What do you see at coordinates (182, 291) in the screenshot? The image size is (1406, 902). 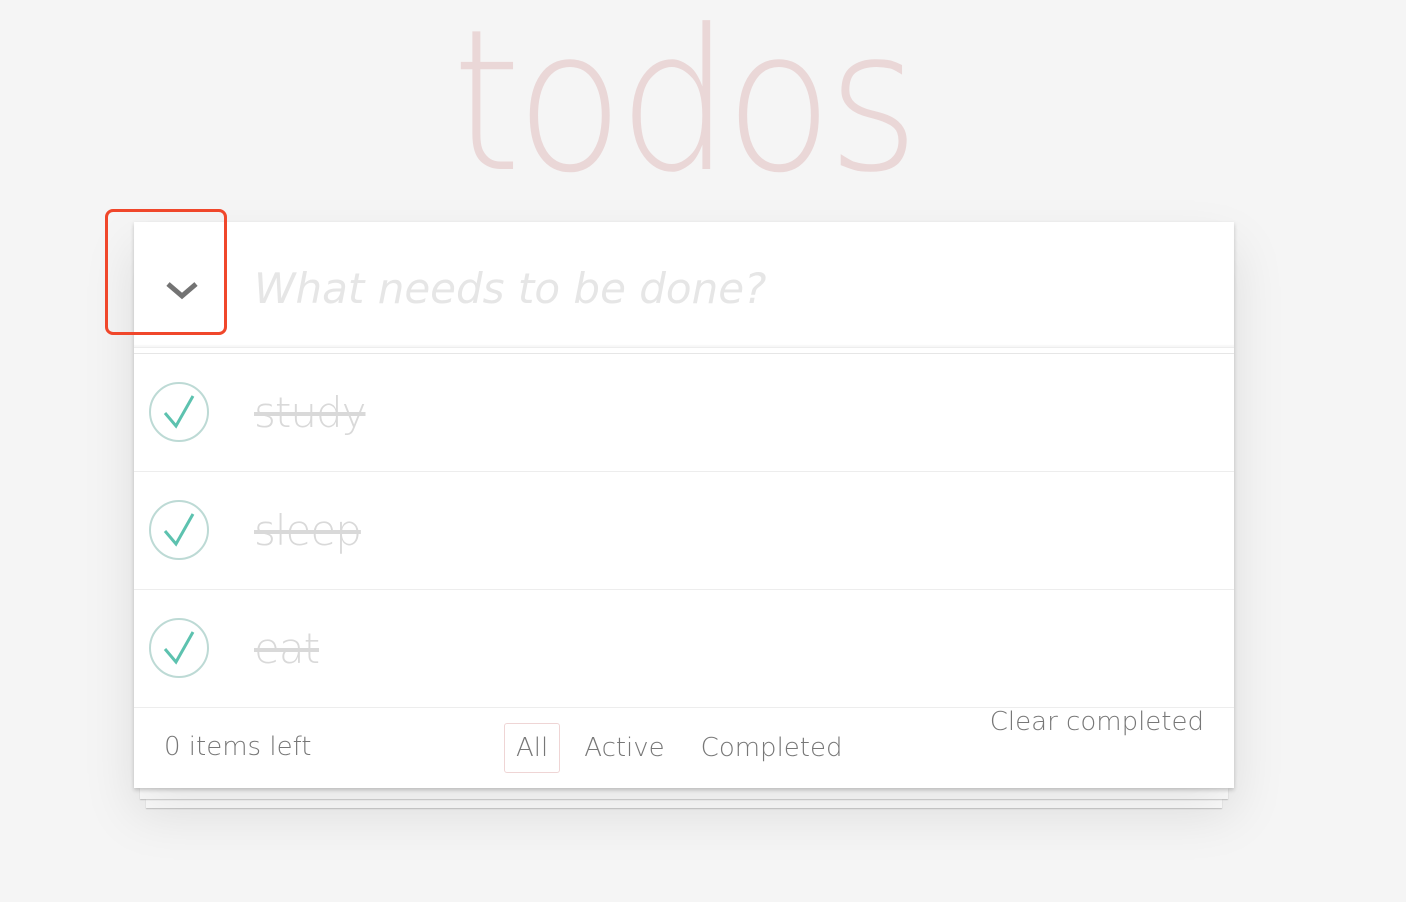 I see `chevron-down-icon` at bounding box center [182, 291].